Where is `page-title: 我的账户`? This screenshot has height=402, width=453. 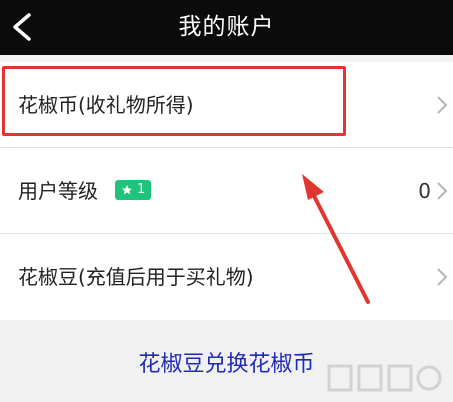
page-title: 我的账户 is located at coordinates (226, 27).